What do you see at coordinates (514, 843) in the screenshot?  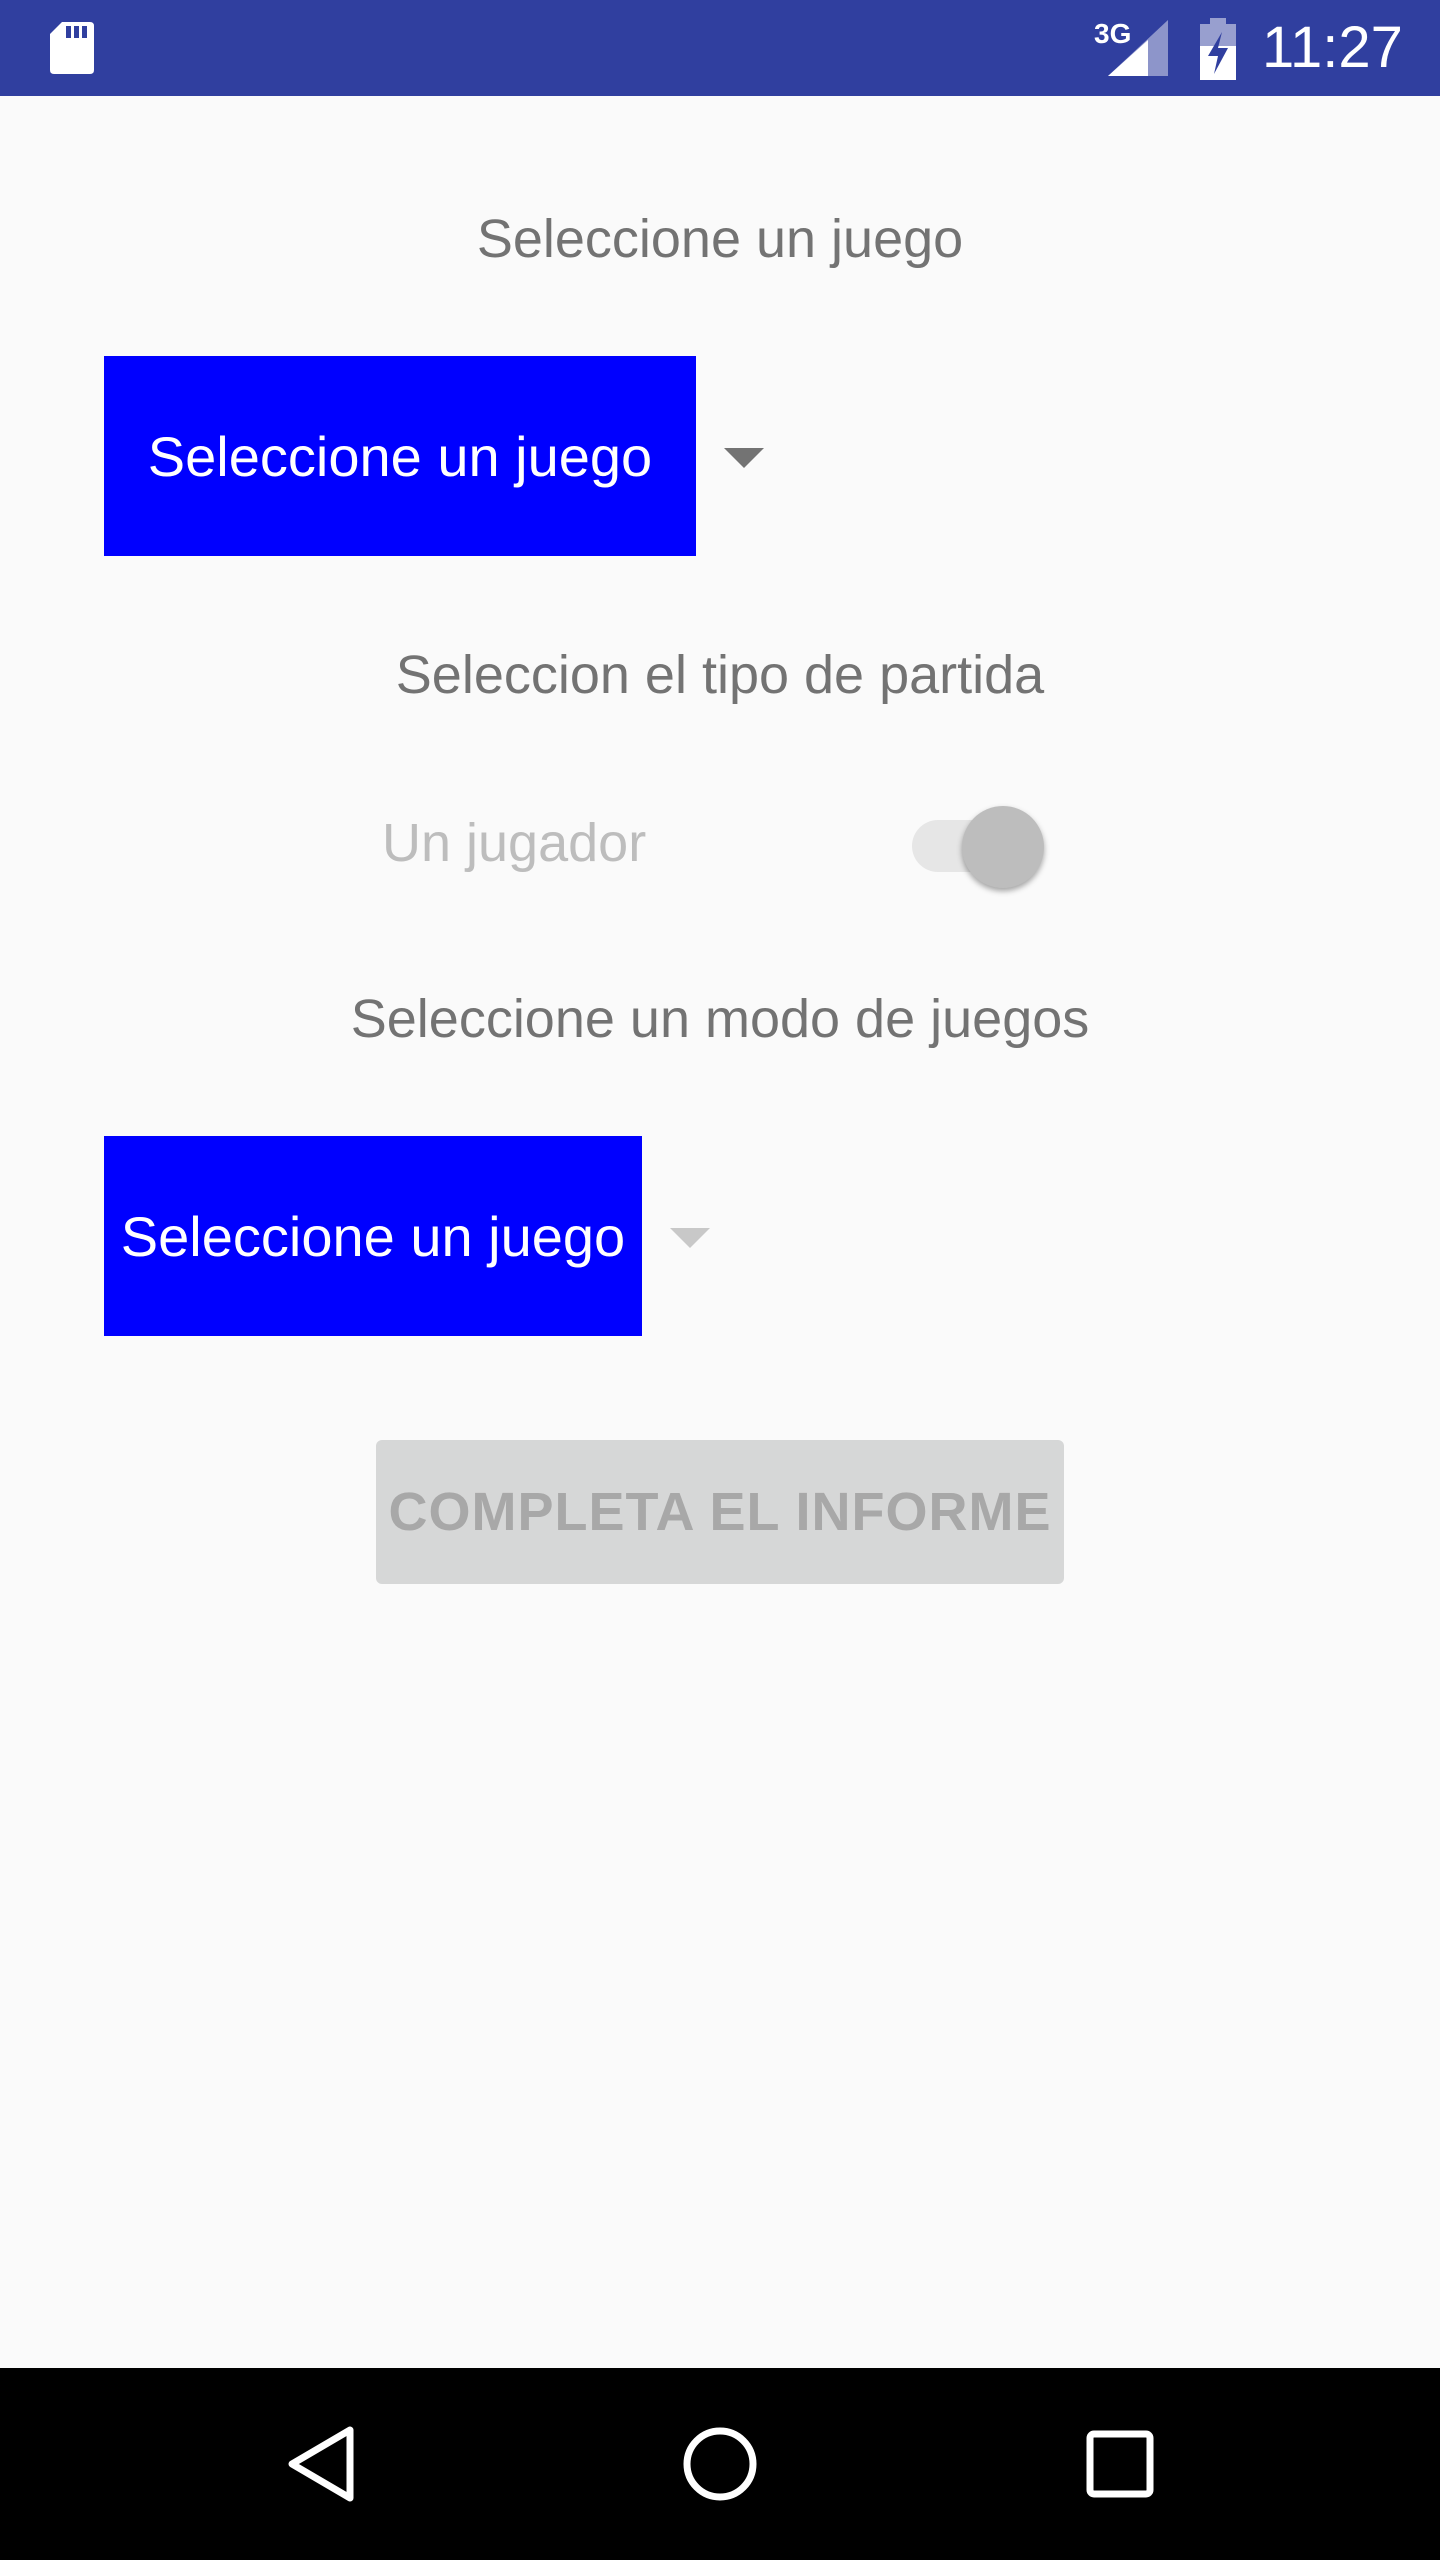 I see `single-player-label: Un jugador` at bounding box center [514, 843].